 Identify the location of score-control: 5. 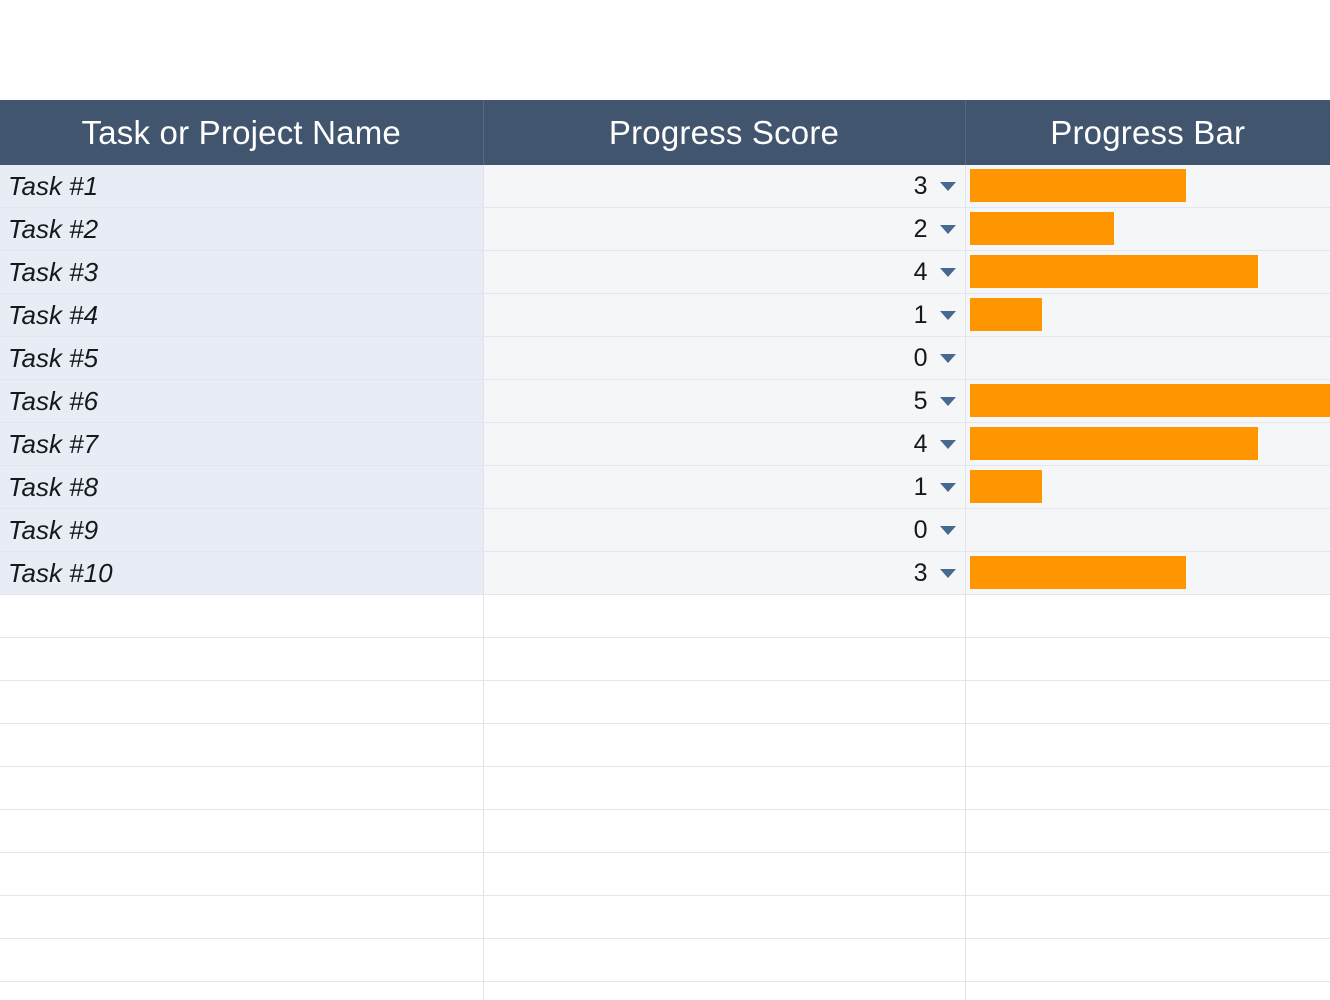
(724, 401).